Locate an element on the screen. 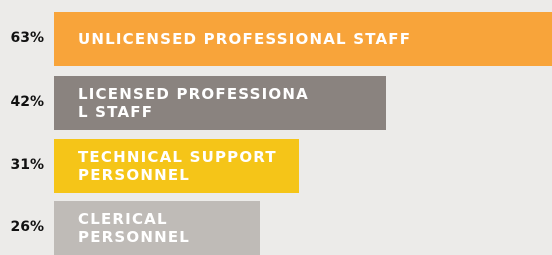 The width and height of the screenshot is (552, 255). value-label-3: 31% is located at coordinates (27, 165).